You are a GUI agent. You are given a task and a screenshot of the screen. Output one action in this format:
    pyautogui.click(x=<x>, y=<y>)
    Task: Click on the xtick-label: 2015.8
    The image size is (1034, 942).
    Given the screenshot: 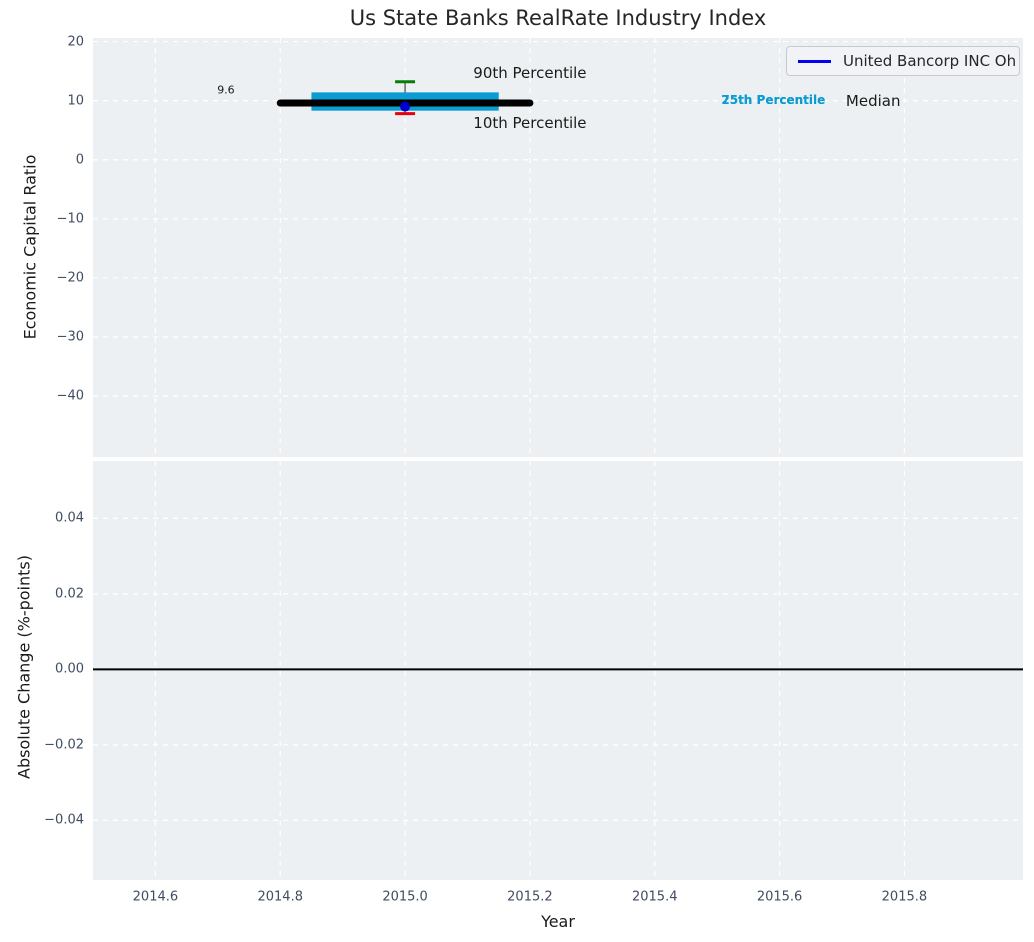 What is the action you would take?
    pyautogui.click(x=904, y=897)
    